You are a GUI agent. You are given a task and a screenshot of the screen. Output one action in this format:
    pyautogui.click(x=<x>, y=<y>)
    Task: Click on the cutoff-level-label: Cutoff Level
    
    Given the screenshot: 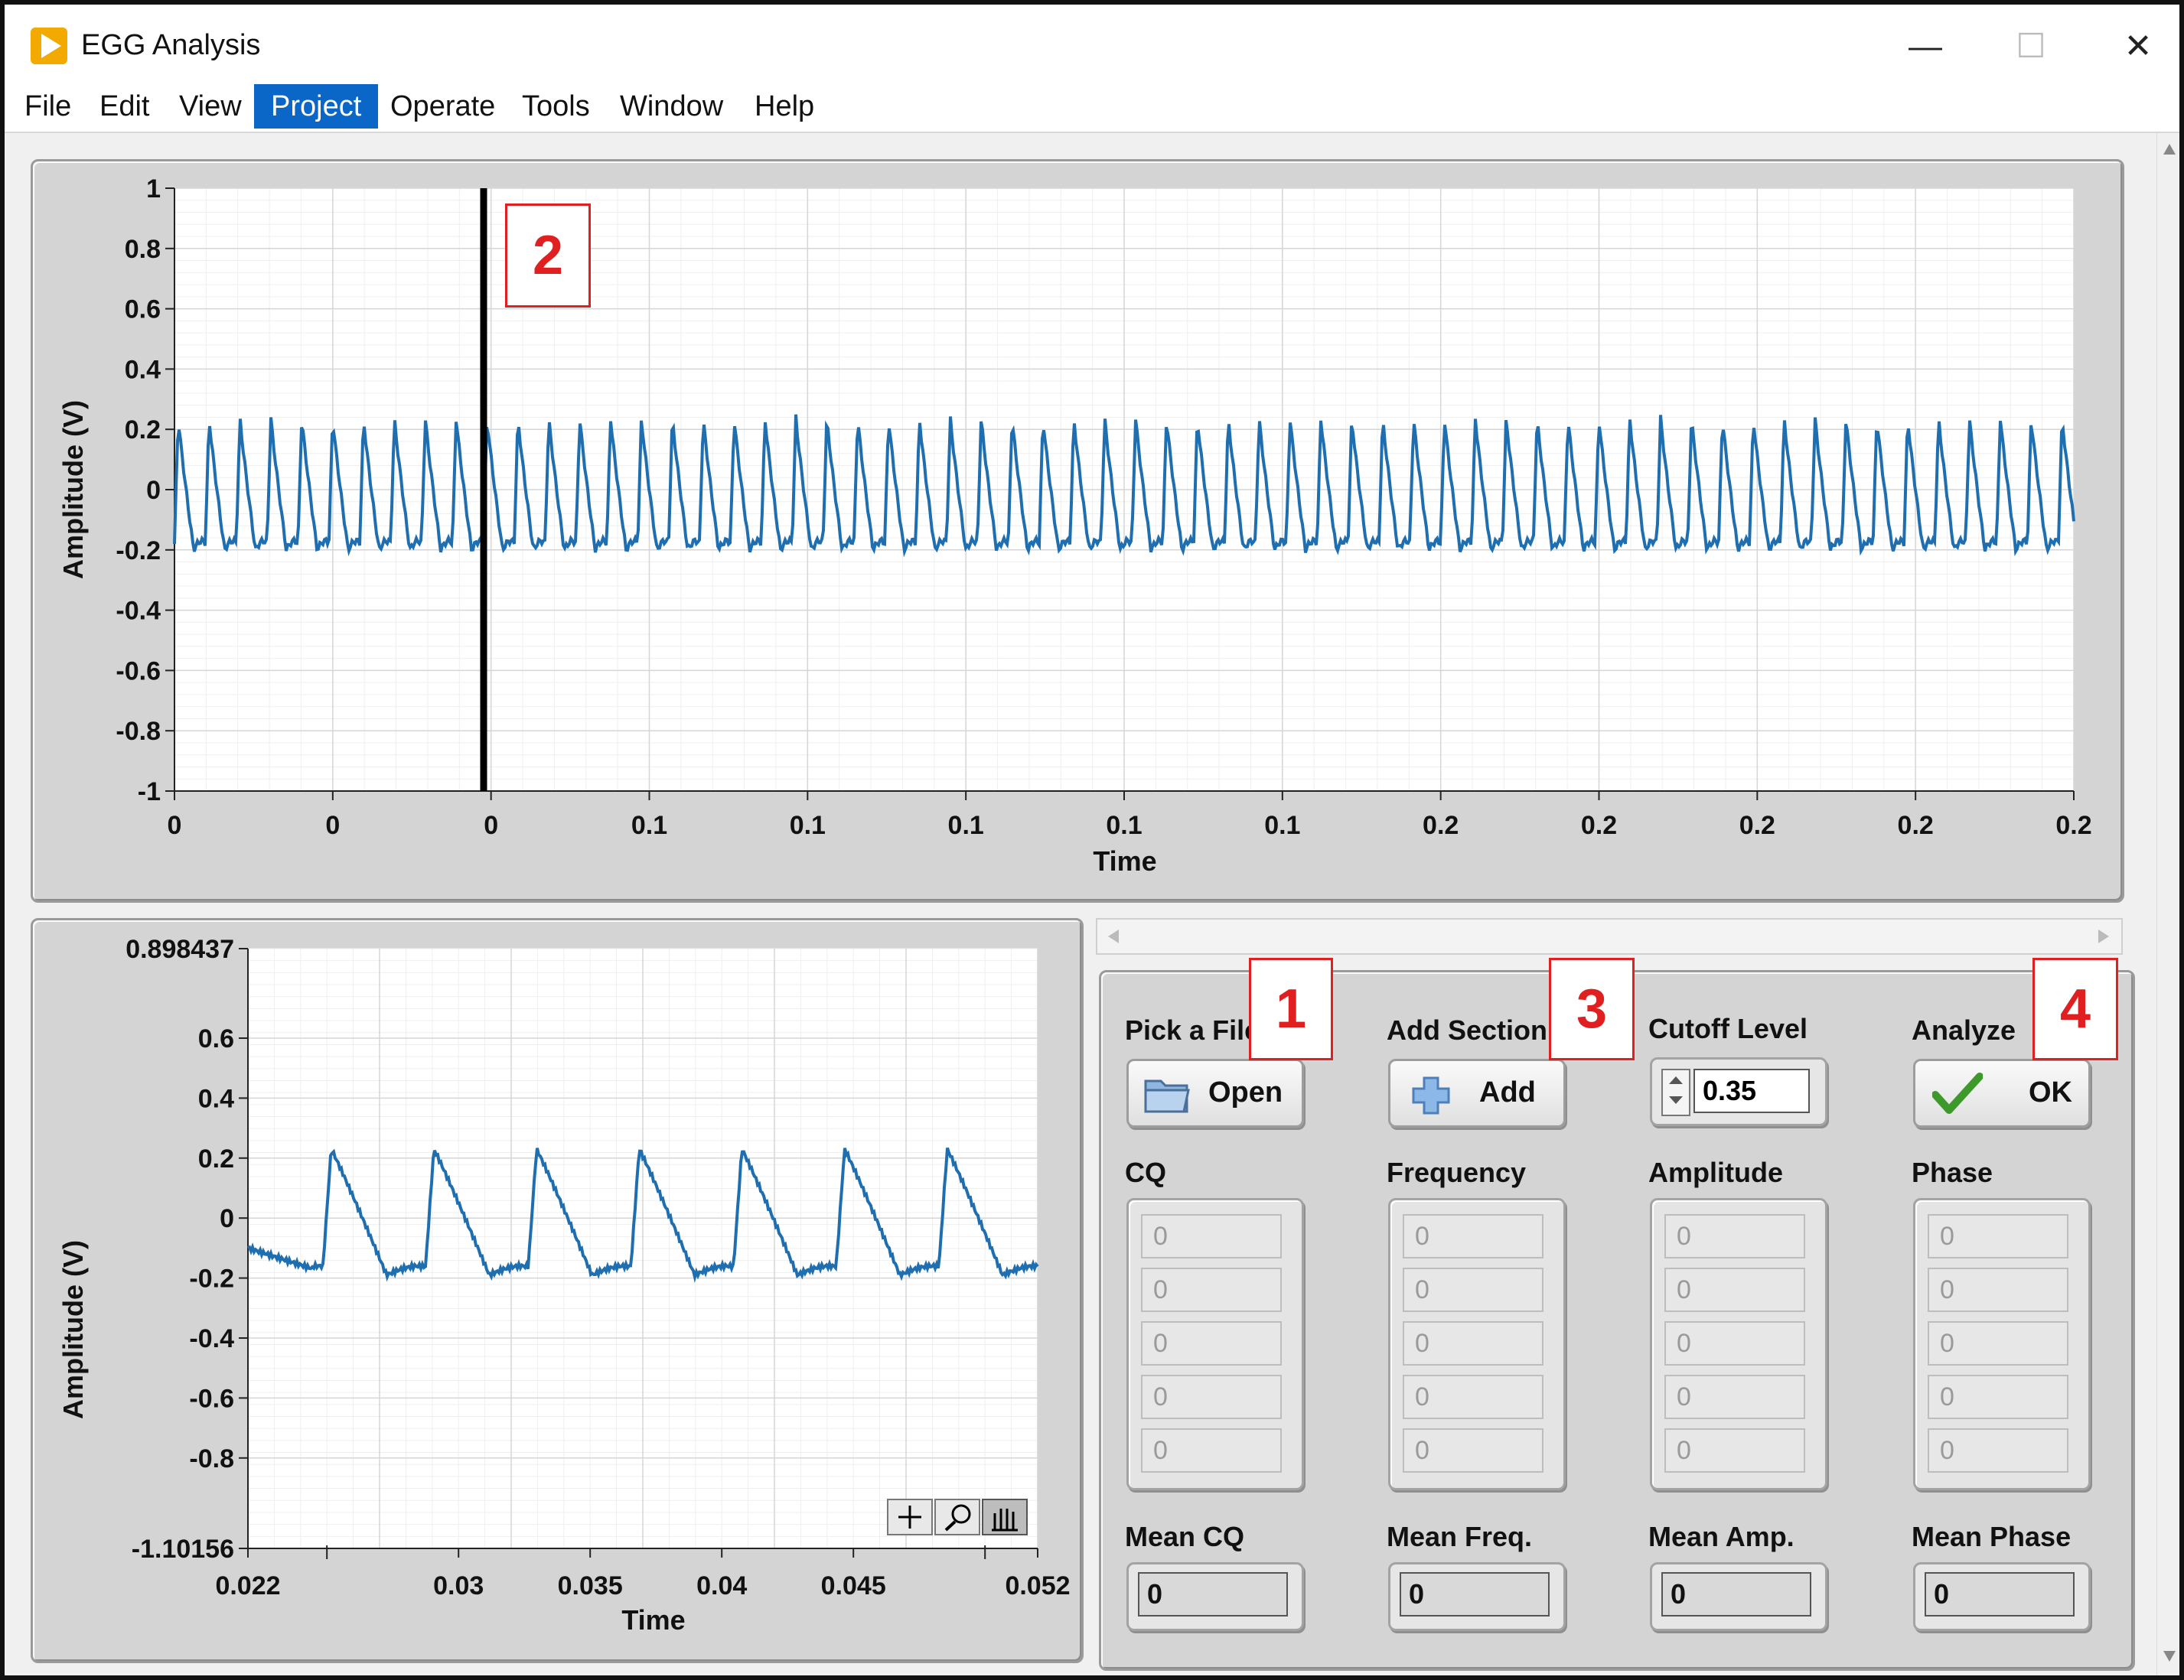 What is the action you would take?
    pyautogui.click(x=1728, y=1028)
    